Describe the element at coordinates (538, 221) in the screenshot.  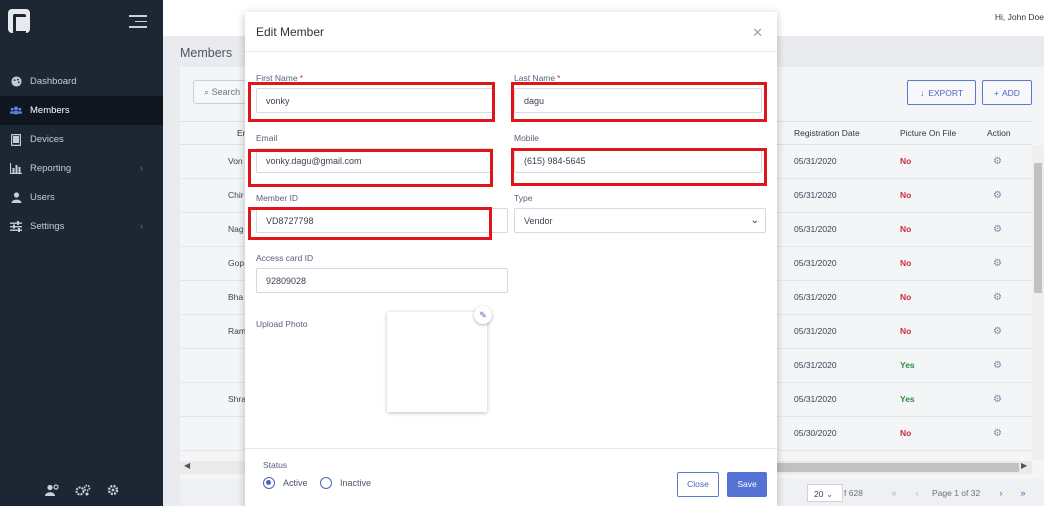
I see `type-select-value: Vendor` at that location.